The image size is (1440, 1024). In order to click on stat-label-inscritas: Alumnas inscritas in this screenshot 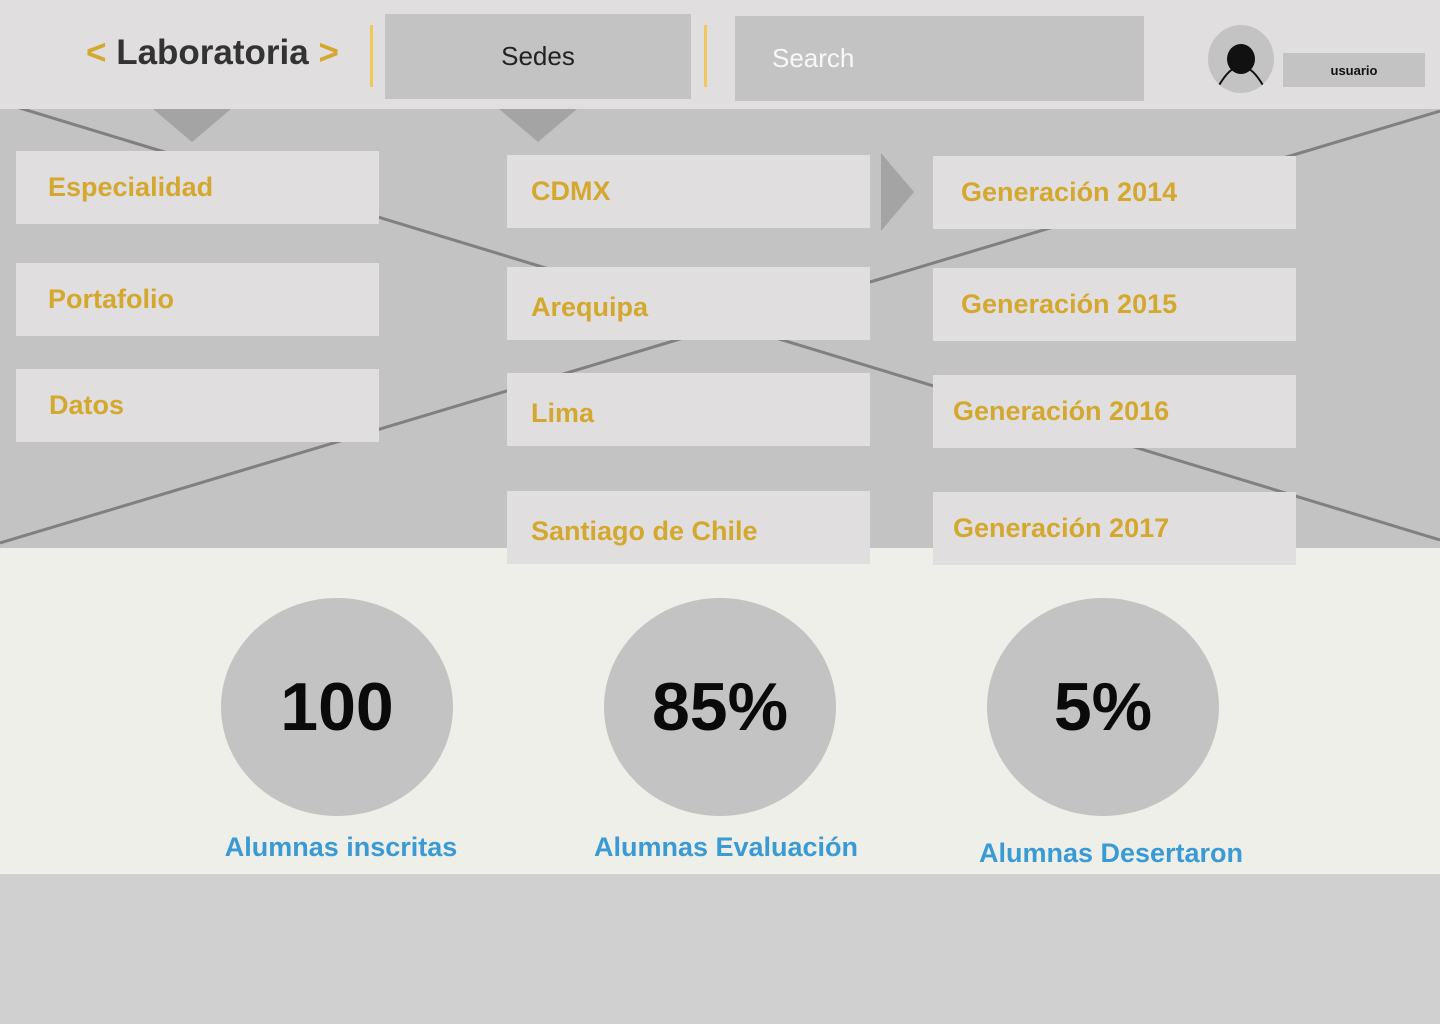, I will do `click(341, 847)`.